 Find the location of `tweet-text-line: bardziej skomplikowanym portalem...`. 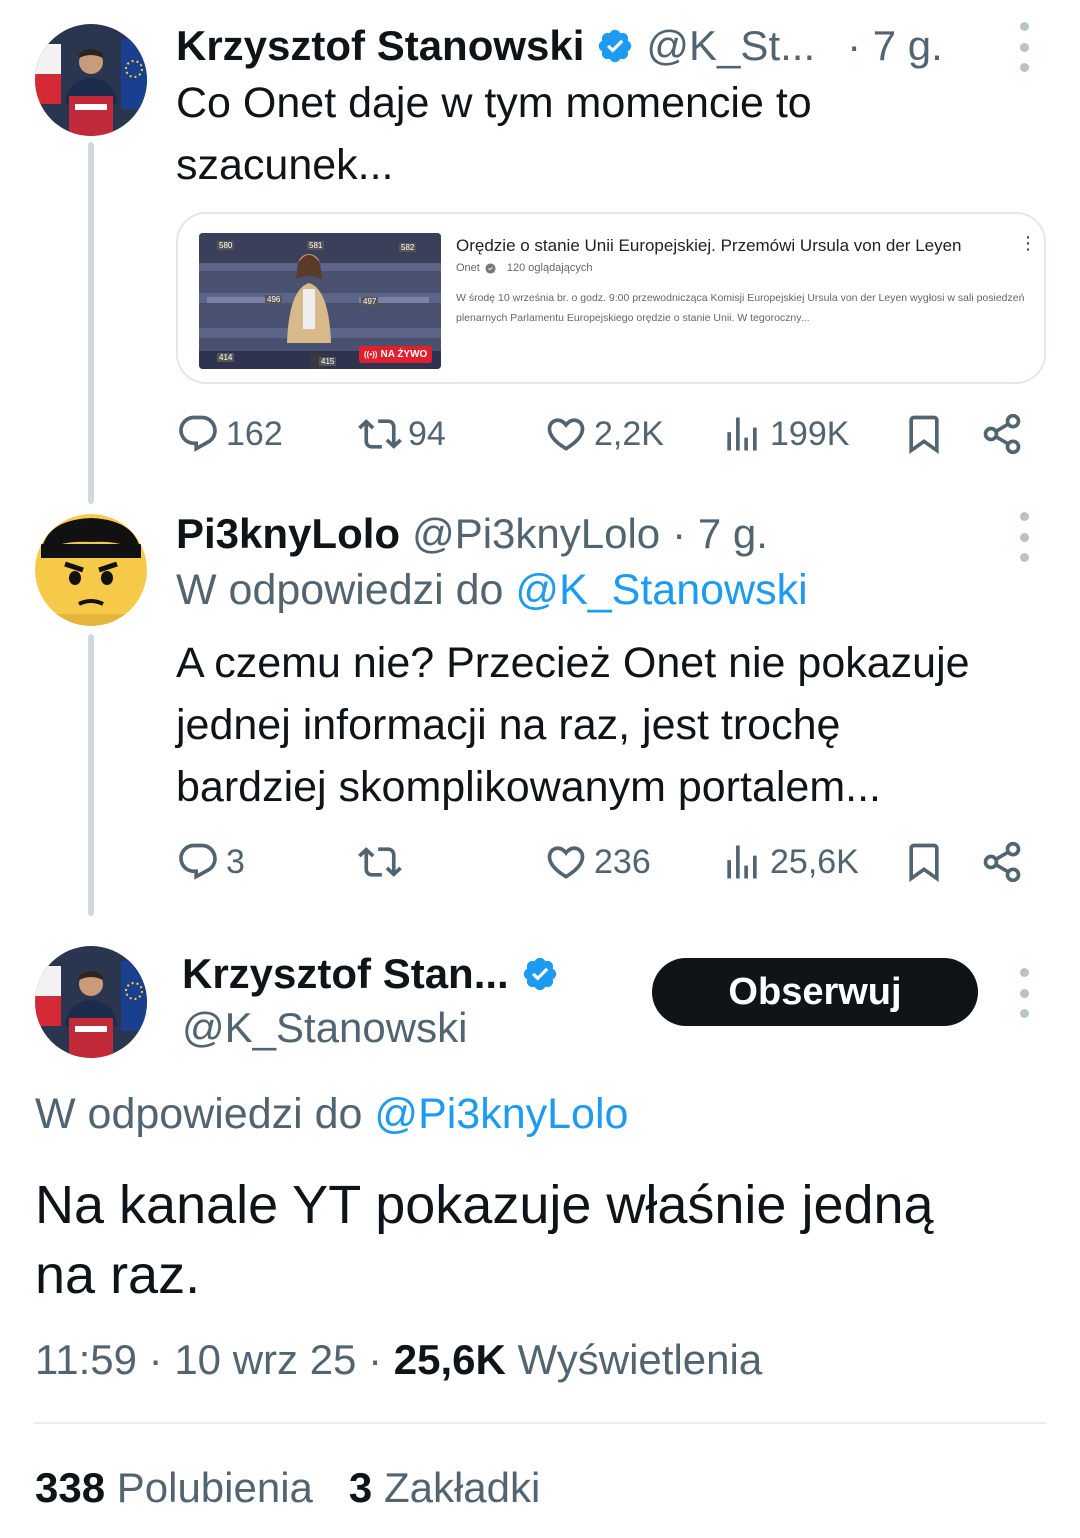

tweet-text-line: bardziej skomplikowanym portalem... is located at coordinates (528, 787).